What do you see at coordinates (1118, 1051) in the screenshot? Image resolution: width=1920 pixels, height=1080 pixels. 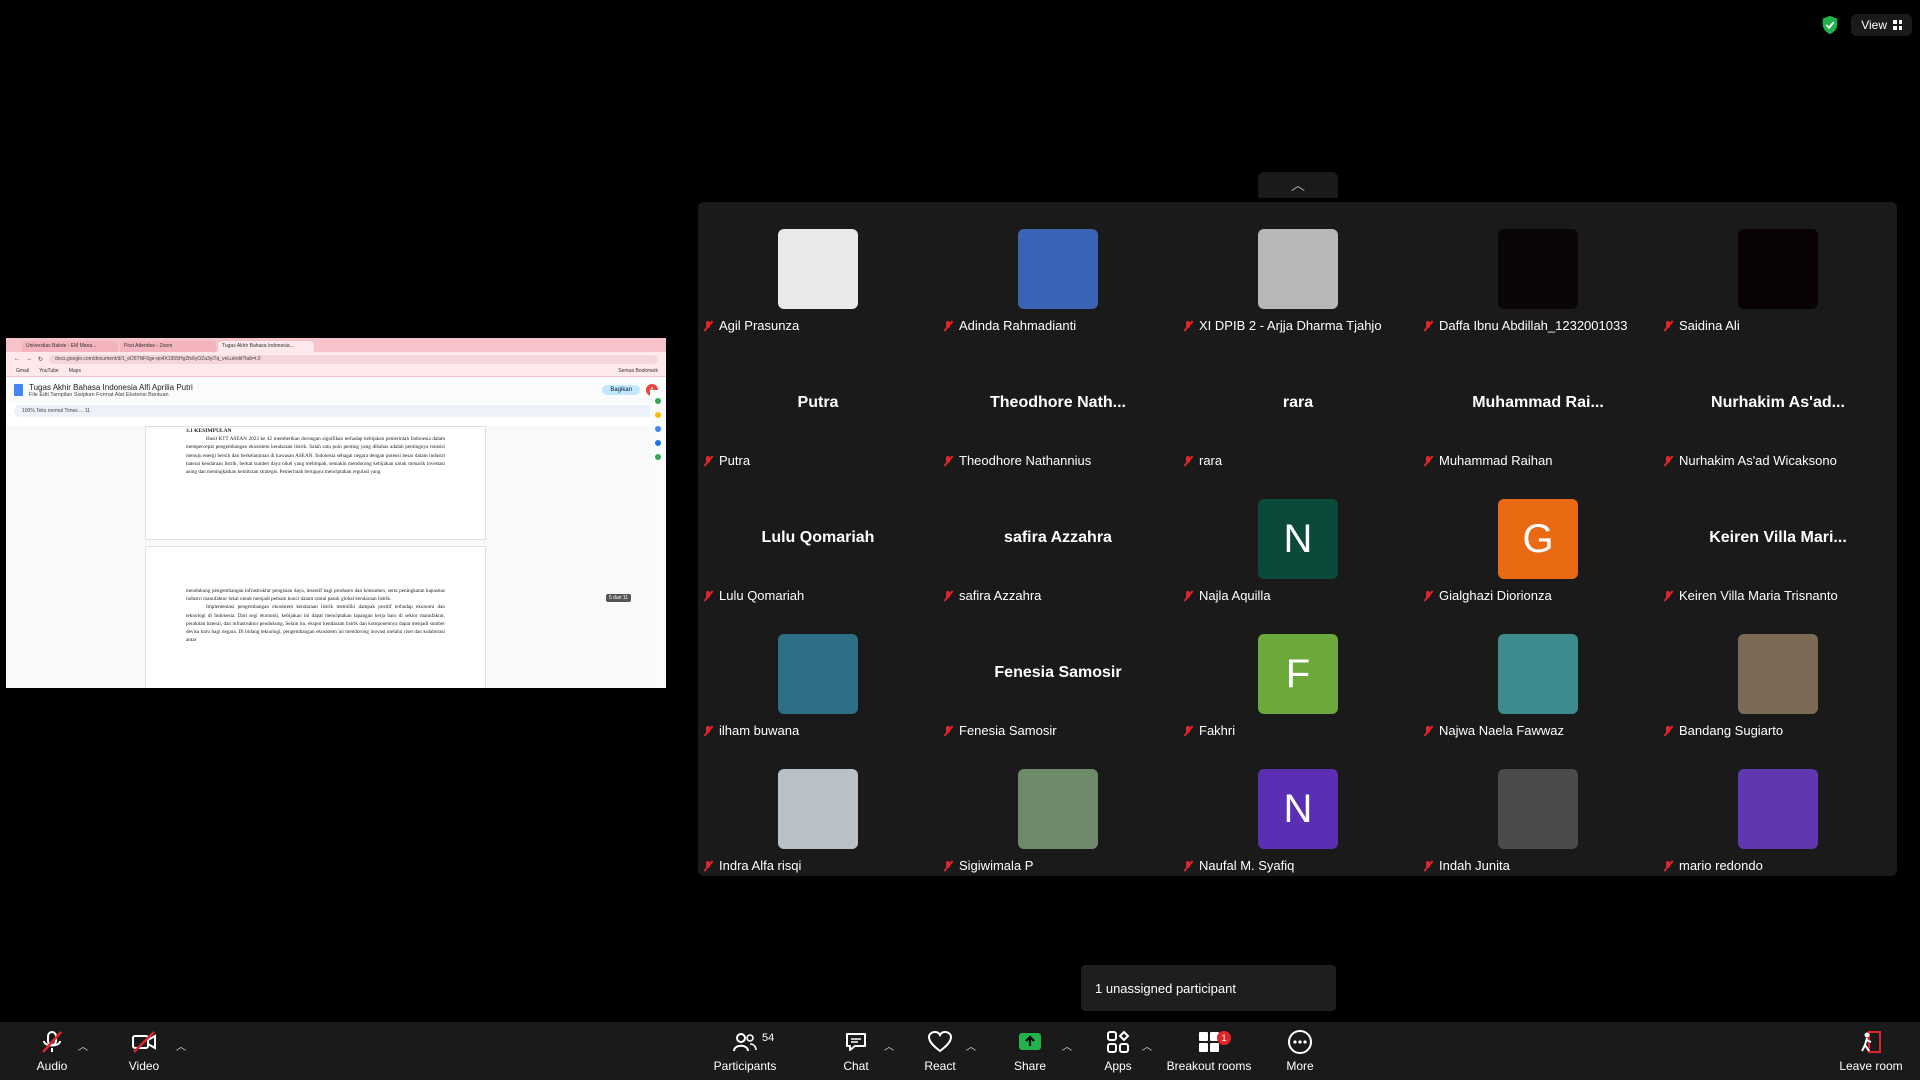 I see `apps-button: Apps` at bounding box center [1118, 1051].